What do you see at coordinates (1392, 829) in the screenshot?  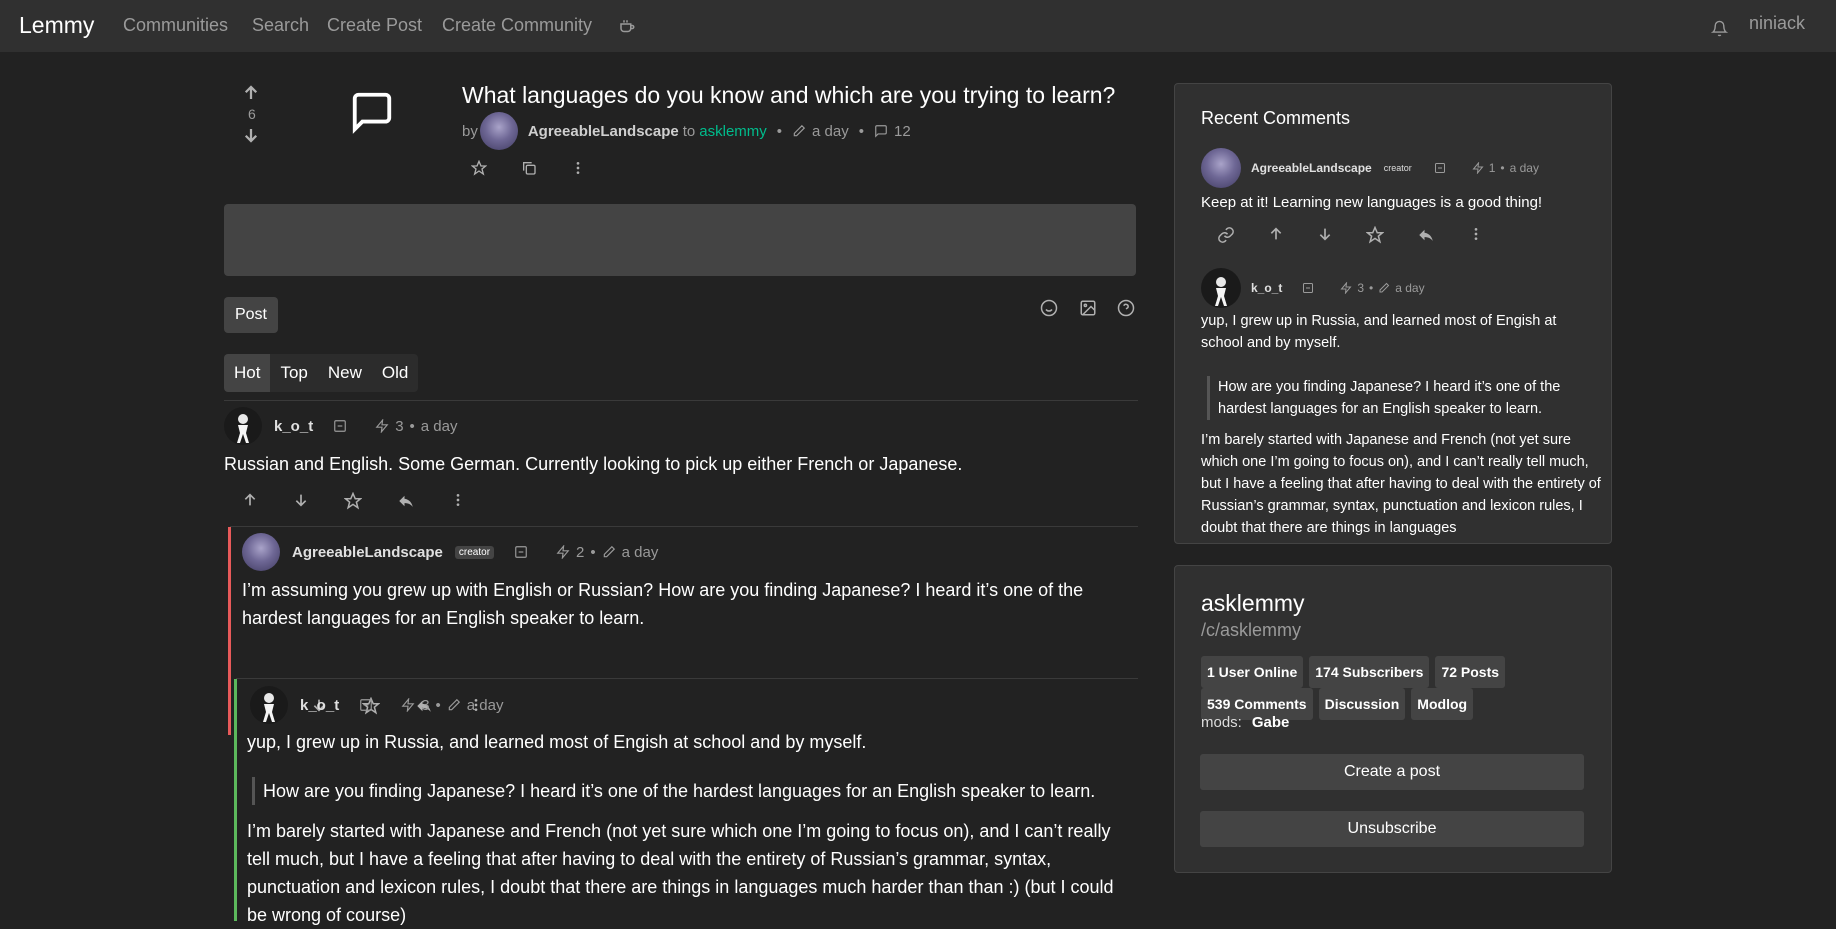 I see `unsubscribe-button: Unsubscribe` at bounding box center [1392, 829].